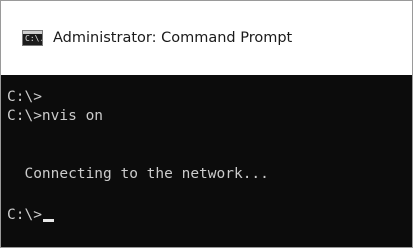 This screenshot has height=248, width=413. I want to click on text-cursor, so click(48, 220).